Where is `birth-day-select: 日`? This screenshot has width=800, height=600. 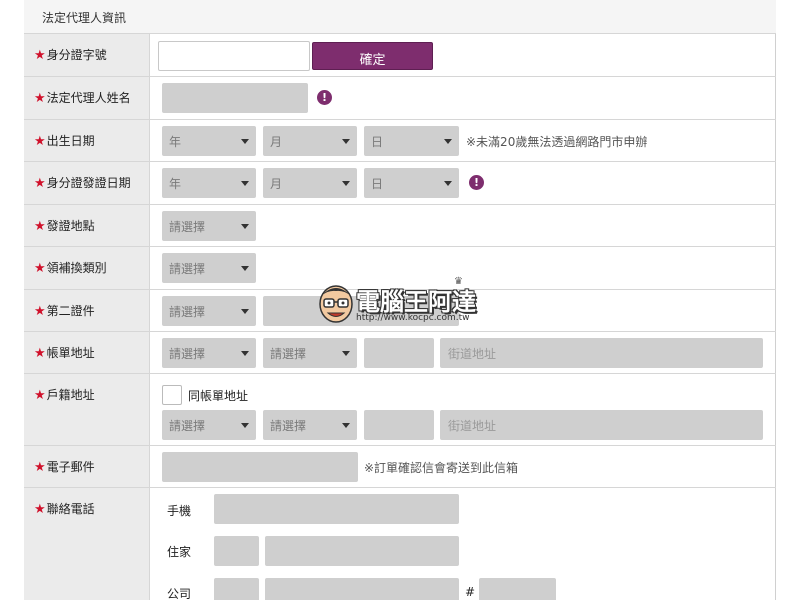
birth-day-select: 日 is located at coordinates (411, 141).